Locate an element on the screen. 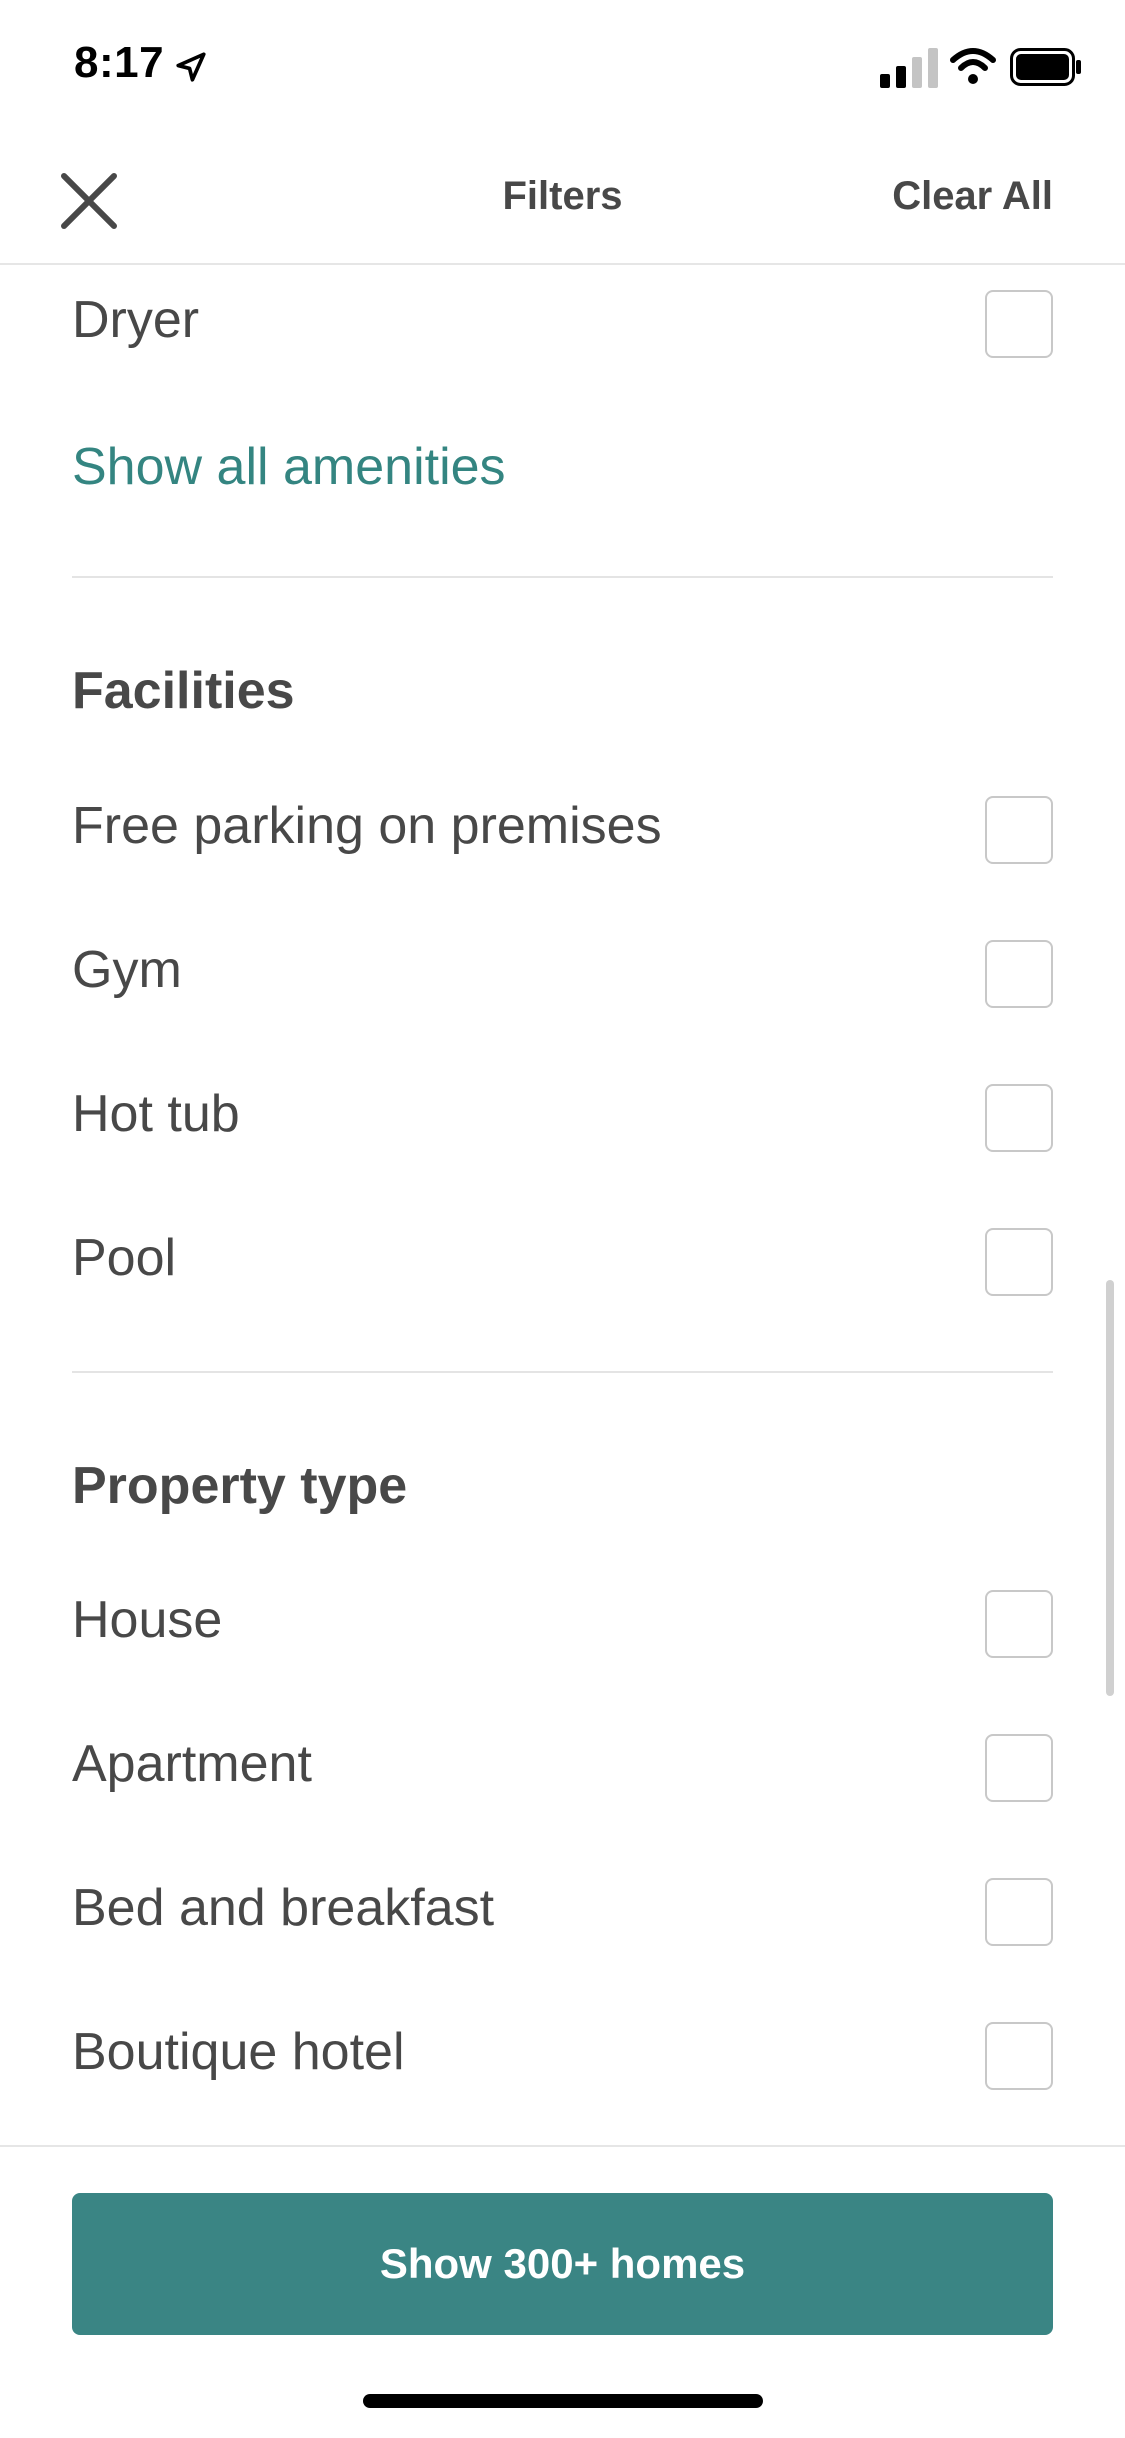 The height and width of the screenshot is (2438, 1125). filter-label: Boutique hotel is located at coordinates (238, 2052).